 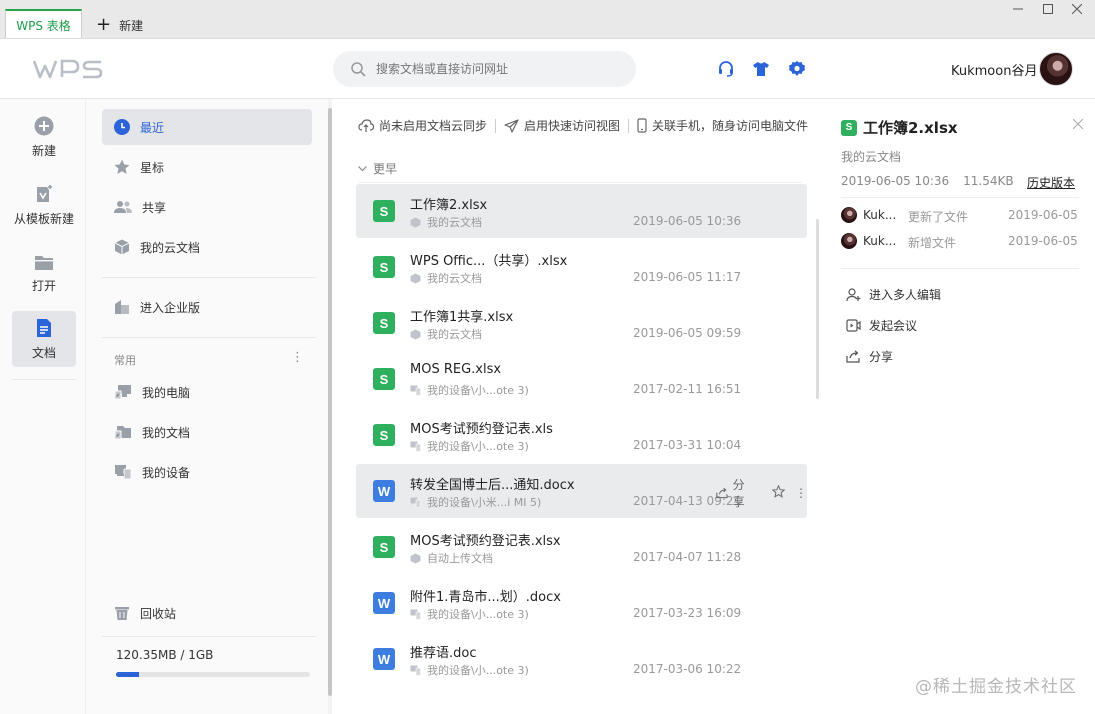 What do you see at coordinates (938, 217) in the screenshot?
I see `activity-action: 更新了文件` at bounding box center [938, 217].